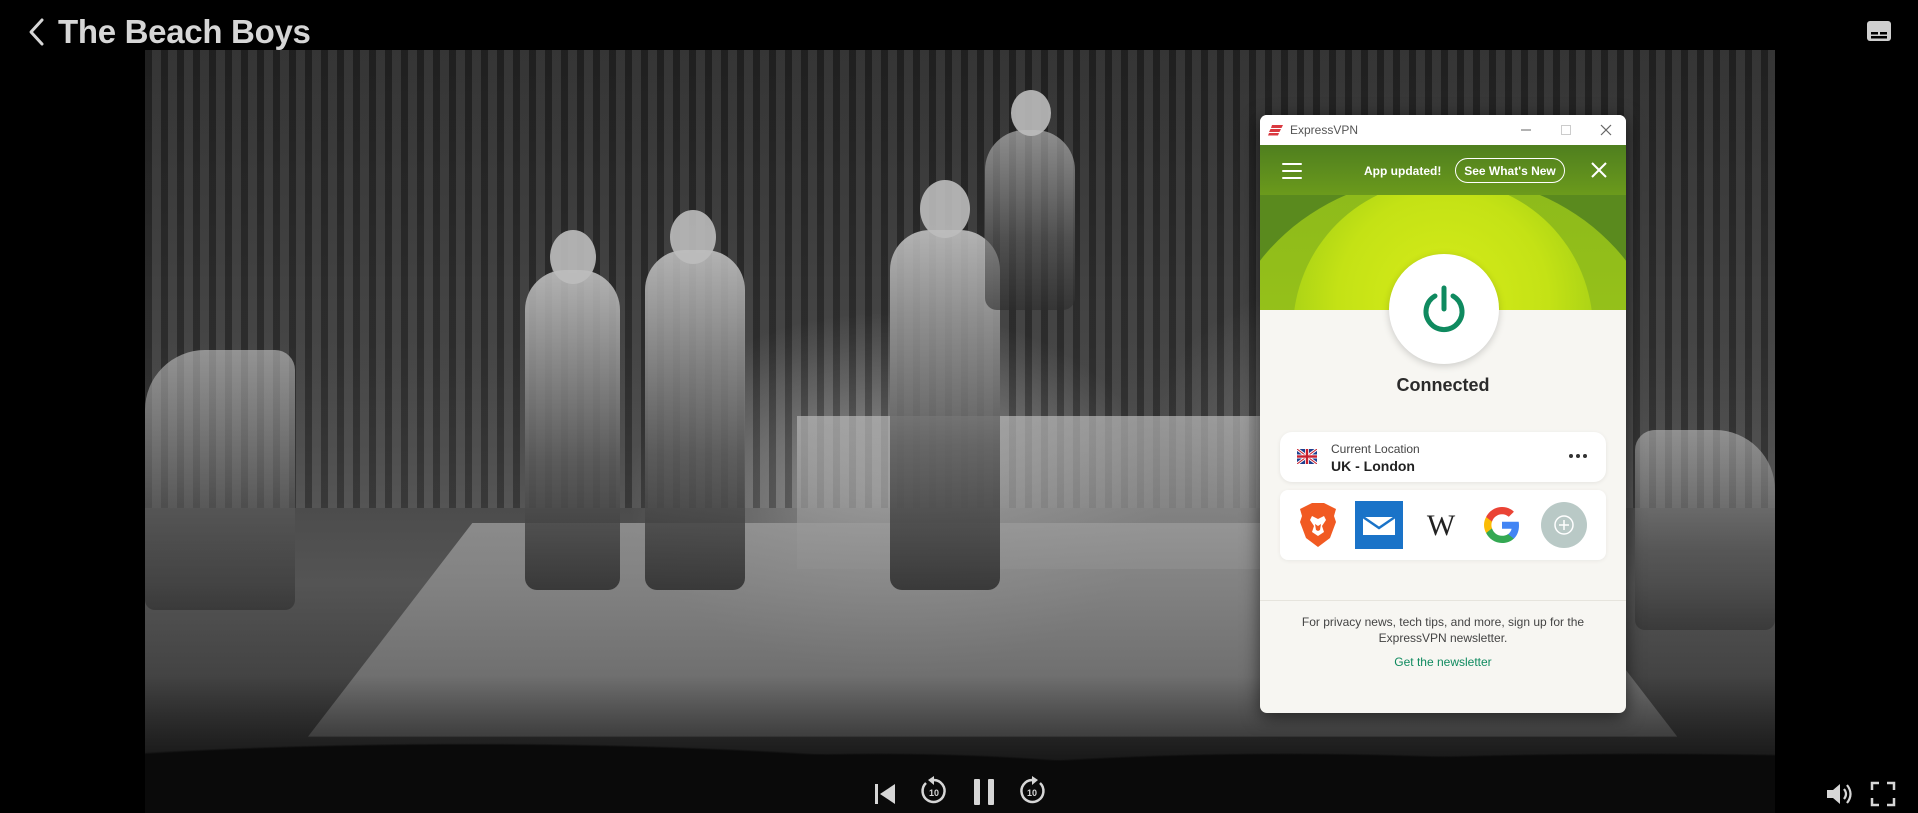 This screenshot has width=1918, height=813. I want to click on shortcut-wikipedia: W, so click(1441, 525).